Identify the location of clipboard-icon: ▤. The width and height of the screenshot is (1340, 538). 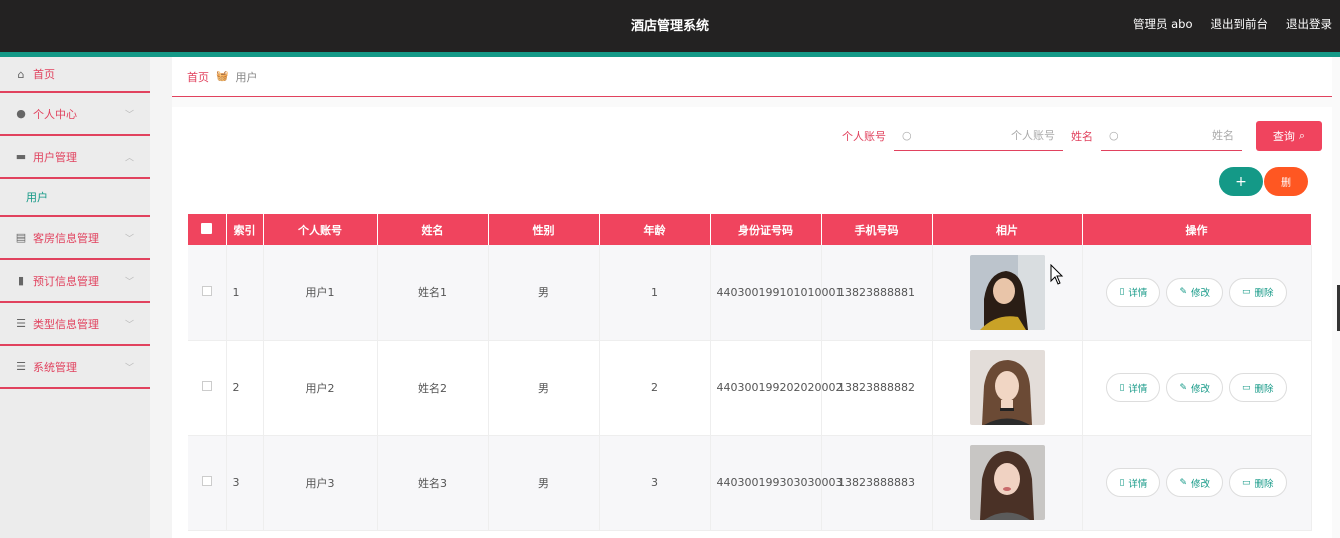
(21, 237).